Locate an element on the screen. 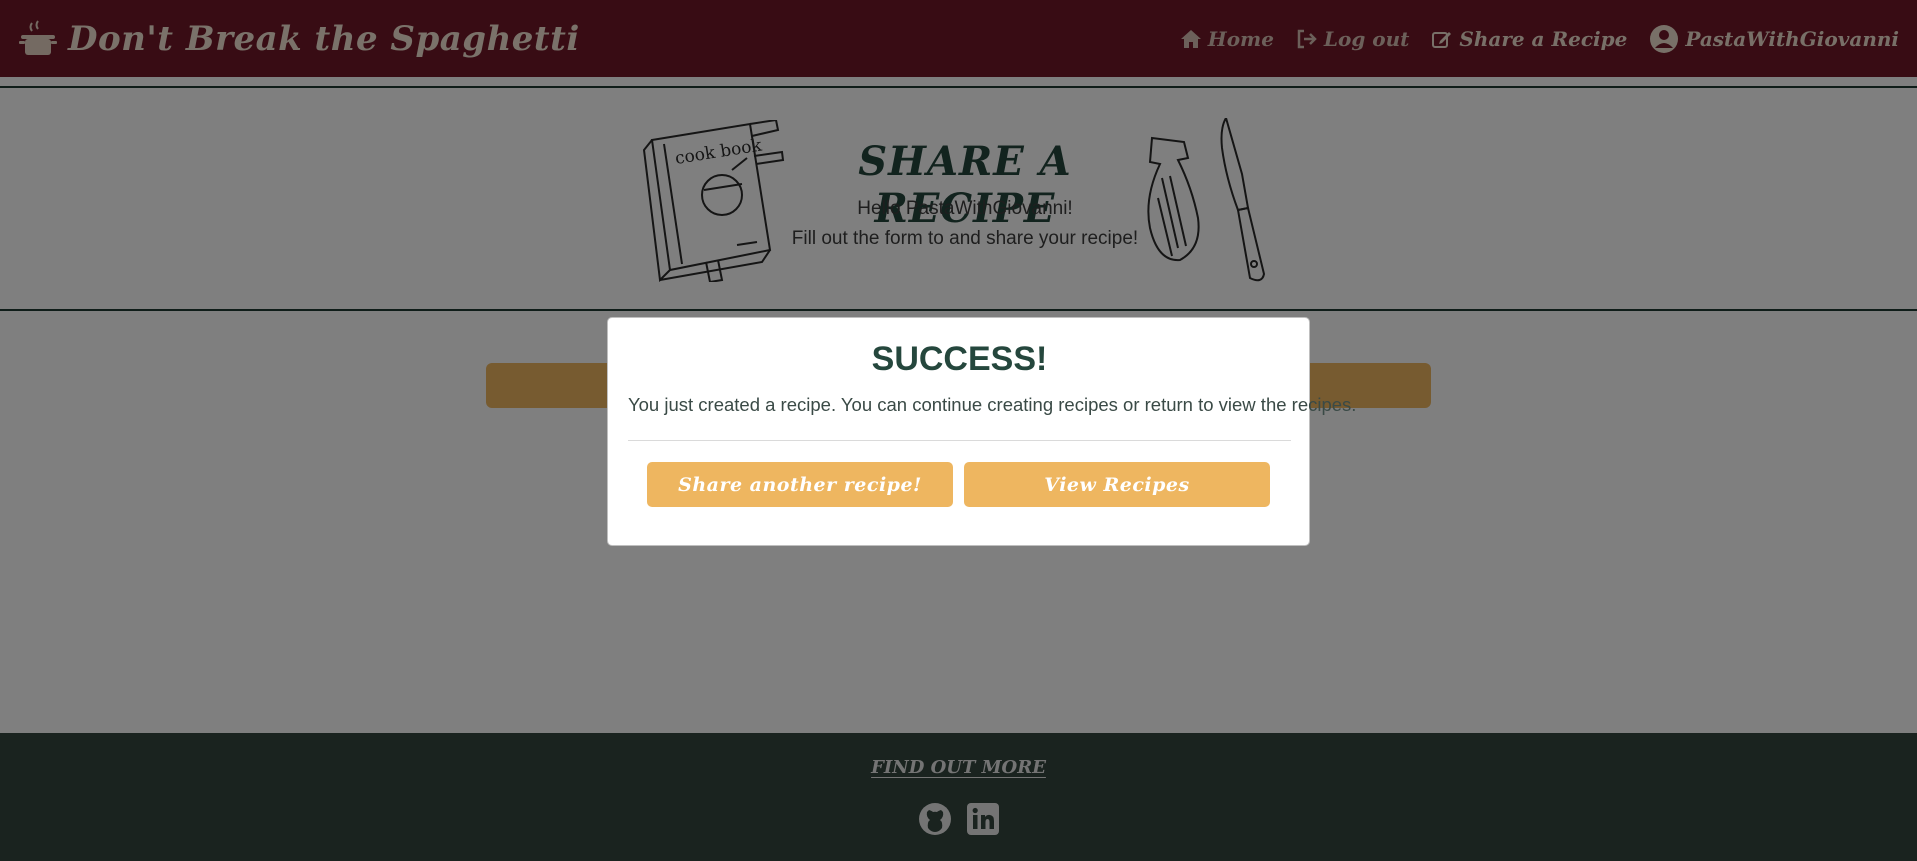 The image size is (1917, 861). view-recipes-button: View Recipes is located at coordinates (1117, 484).